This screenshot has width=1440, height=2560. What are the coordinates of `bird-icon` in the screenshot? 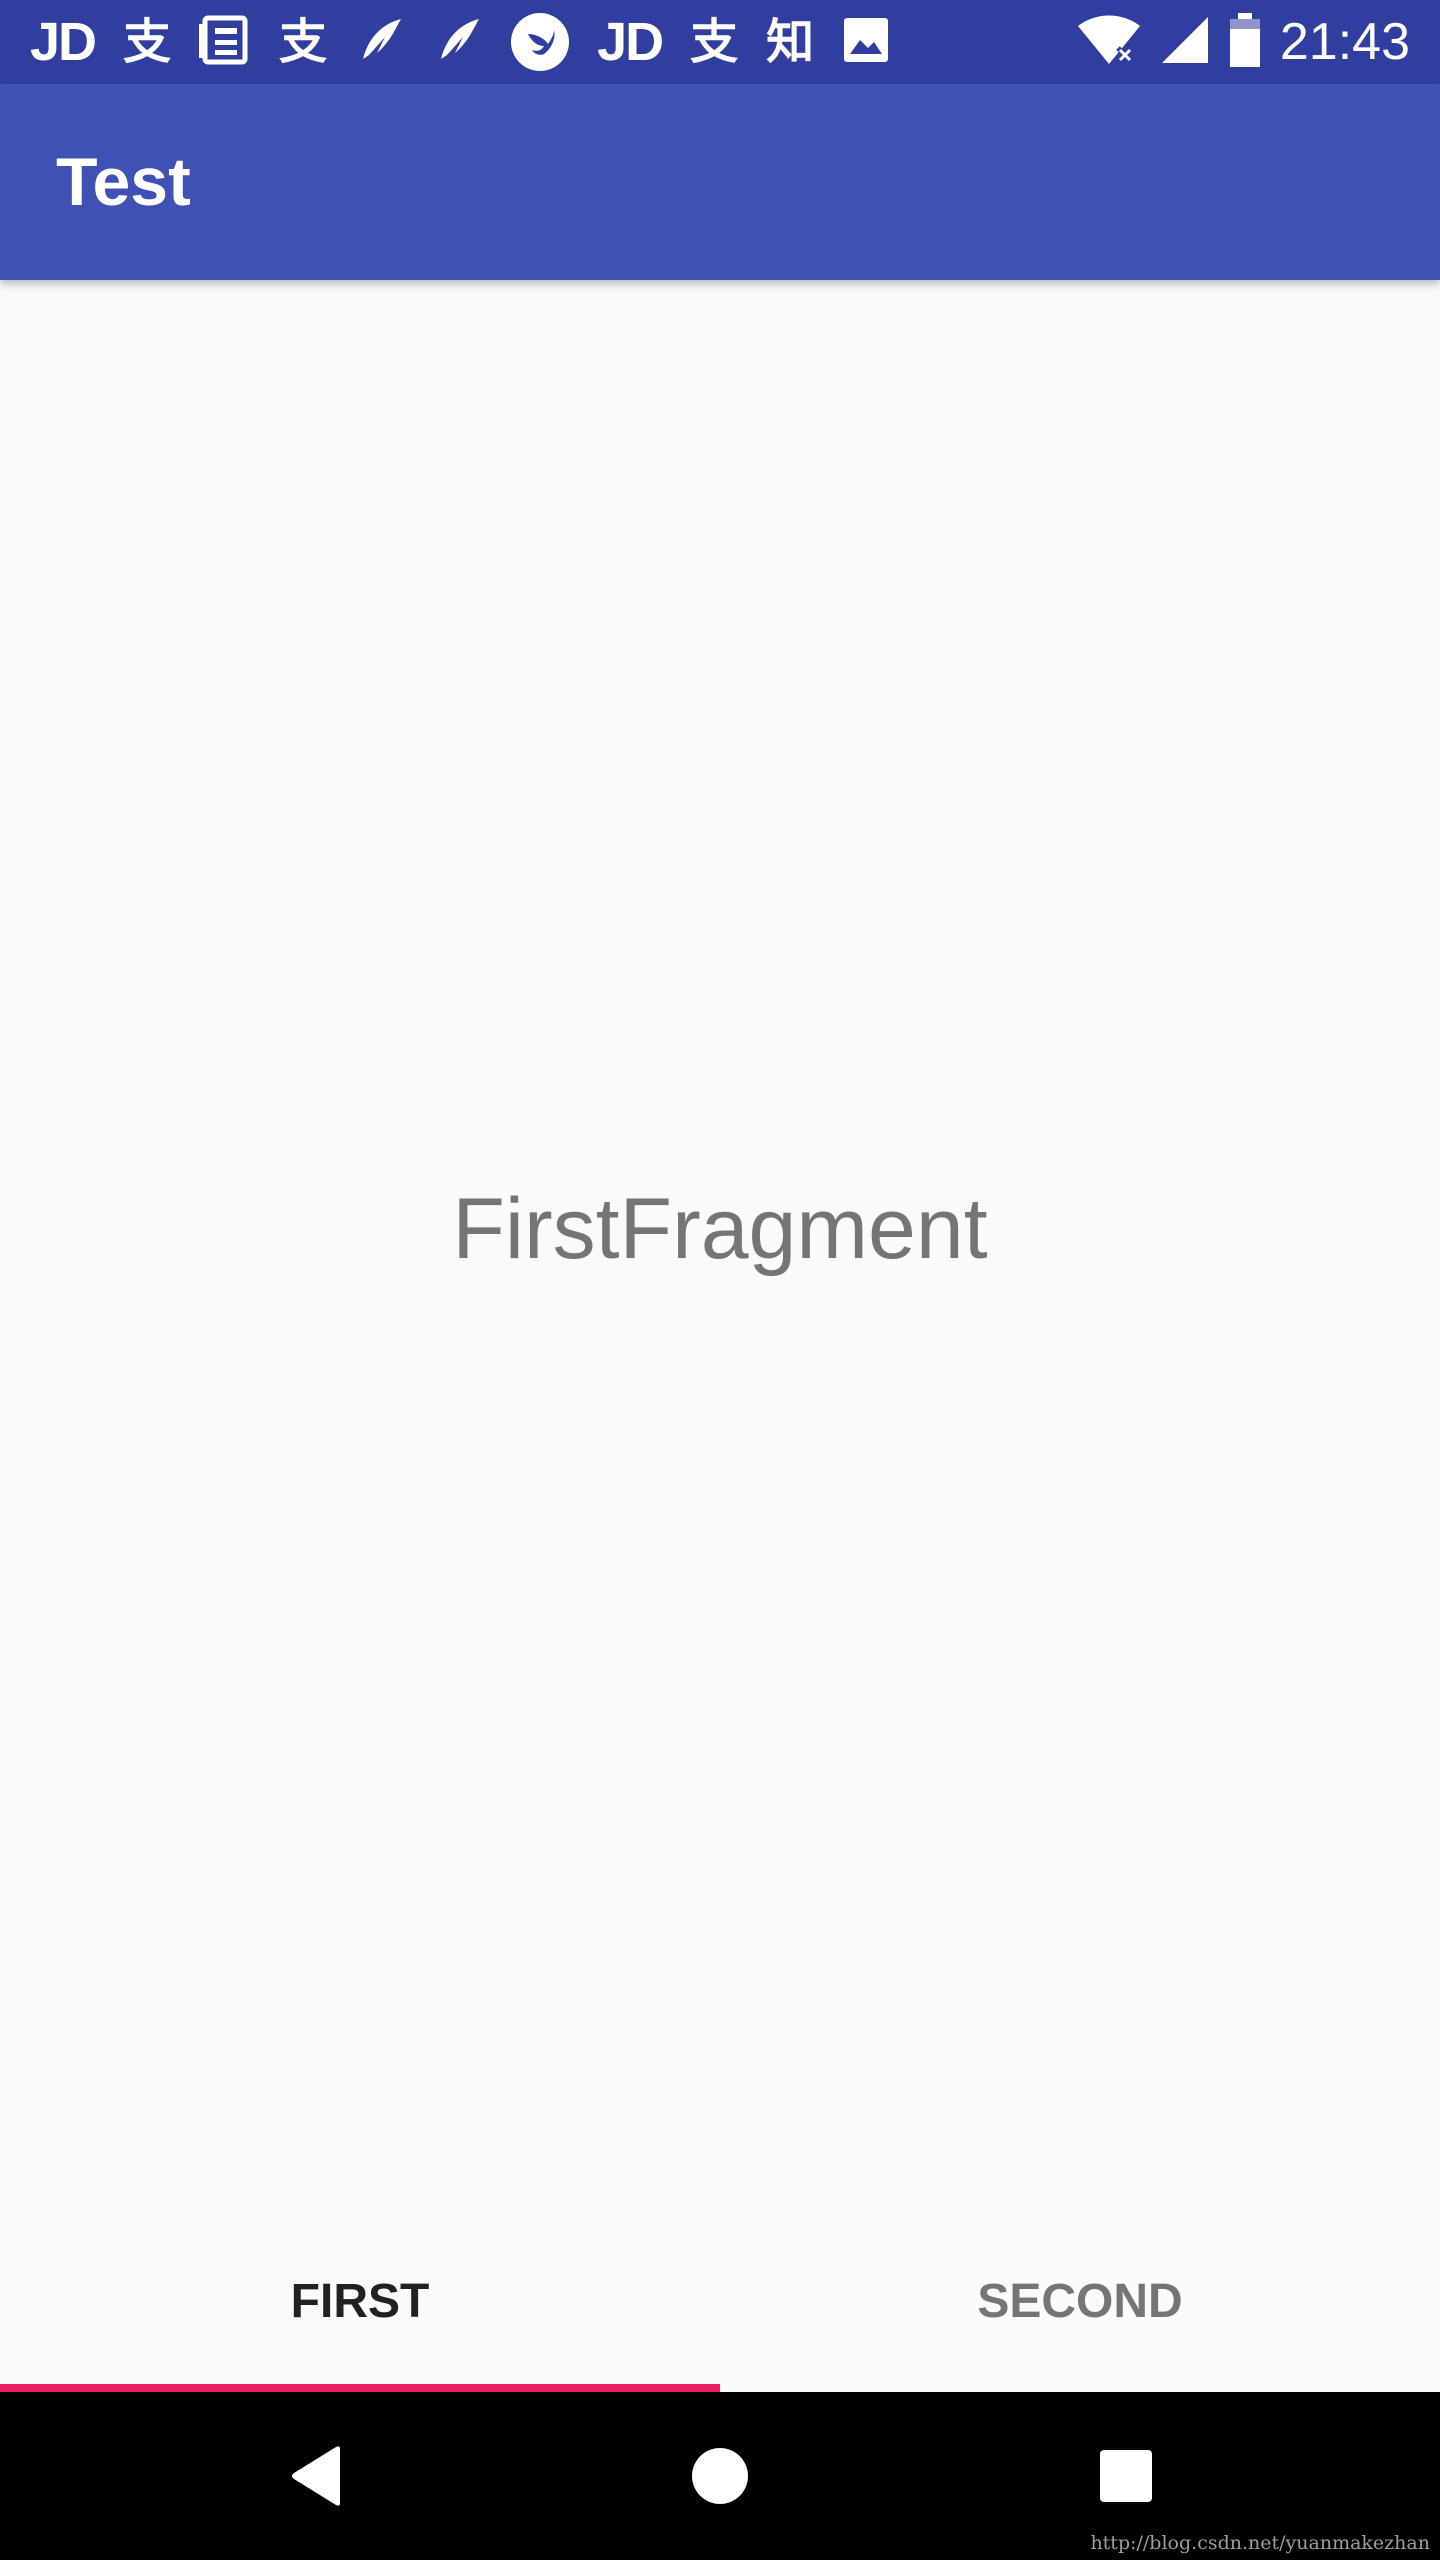 It's located at (540, 42).